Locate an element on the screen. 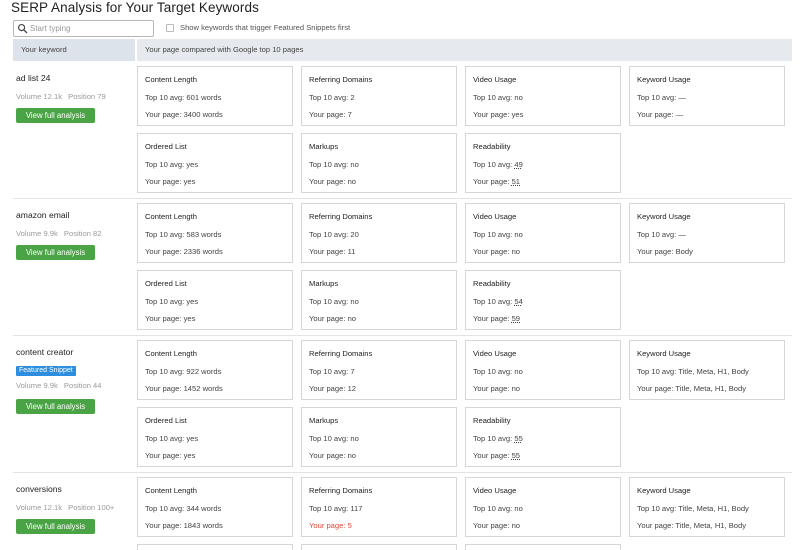  metric-top10-avg: Top 10 avg: 922 words is located at coordinates (183, 371).